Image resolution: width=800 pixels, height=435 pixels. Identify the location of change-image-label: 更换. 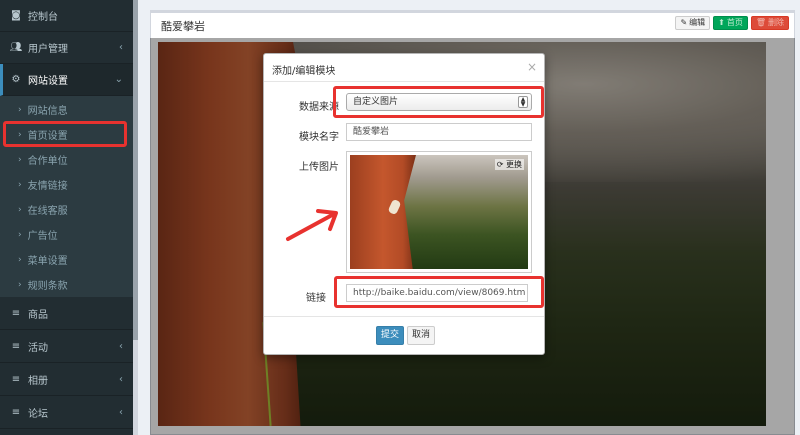
(514, 164).